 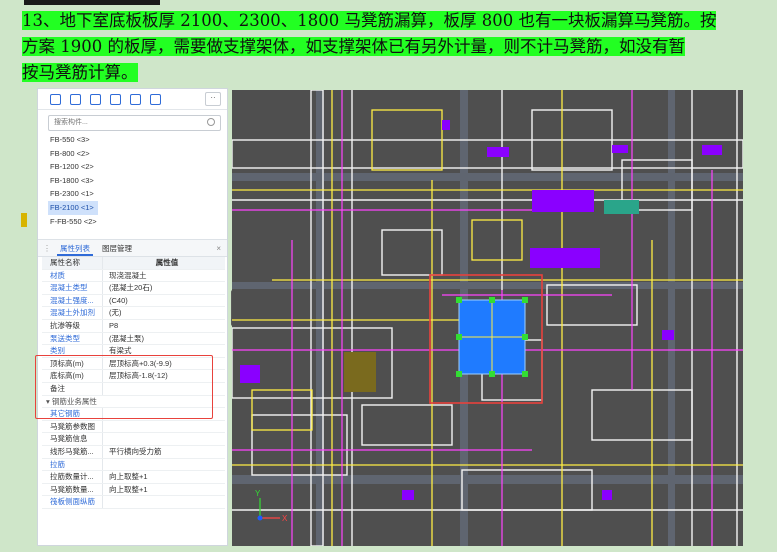 What do you see at coordinates (80, 72) in the screenshot?
I see `annotation-line-3: 按马凳筋计算。` at bounding box center [80, 72].